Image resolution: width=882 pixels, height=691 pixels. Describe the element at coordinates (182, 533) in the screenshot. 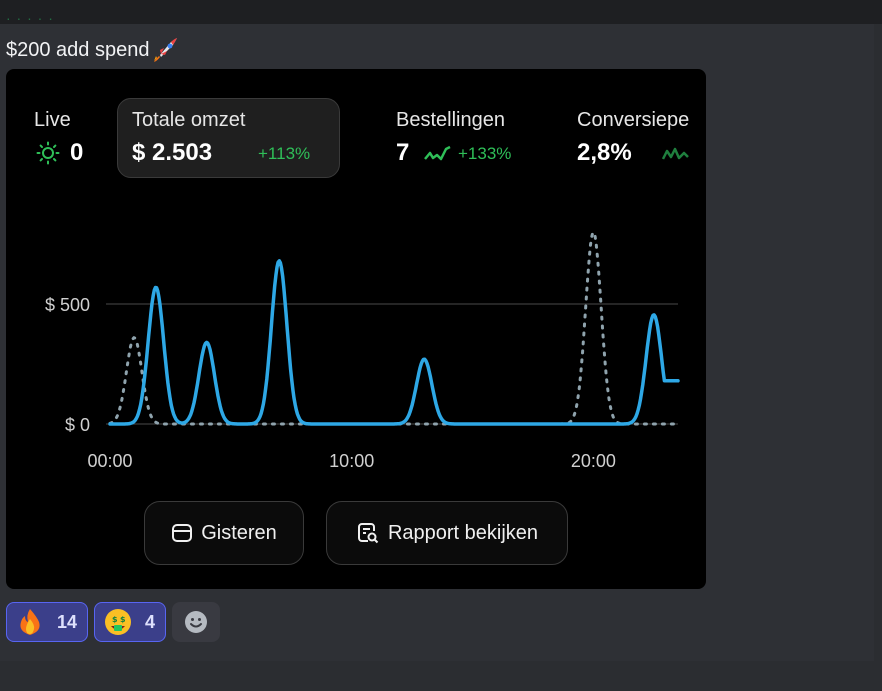

I see `calendar-icon` at that location.